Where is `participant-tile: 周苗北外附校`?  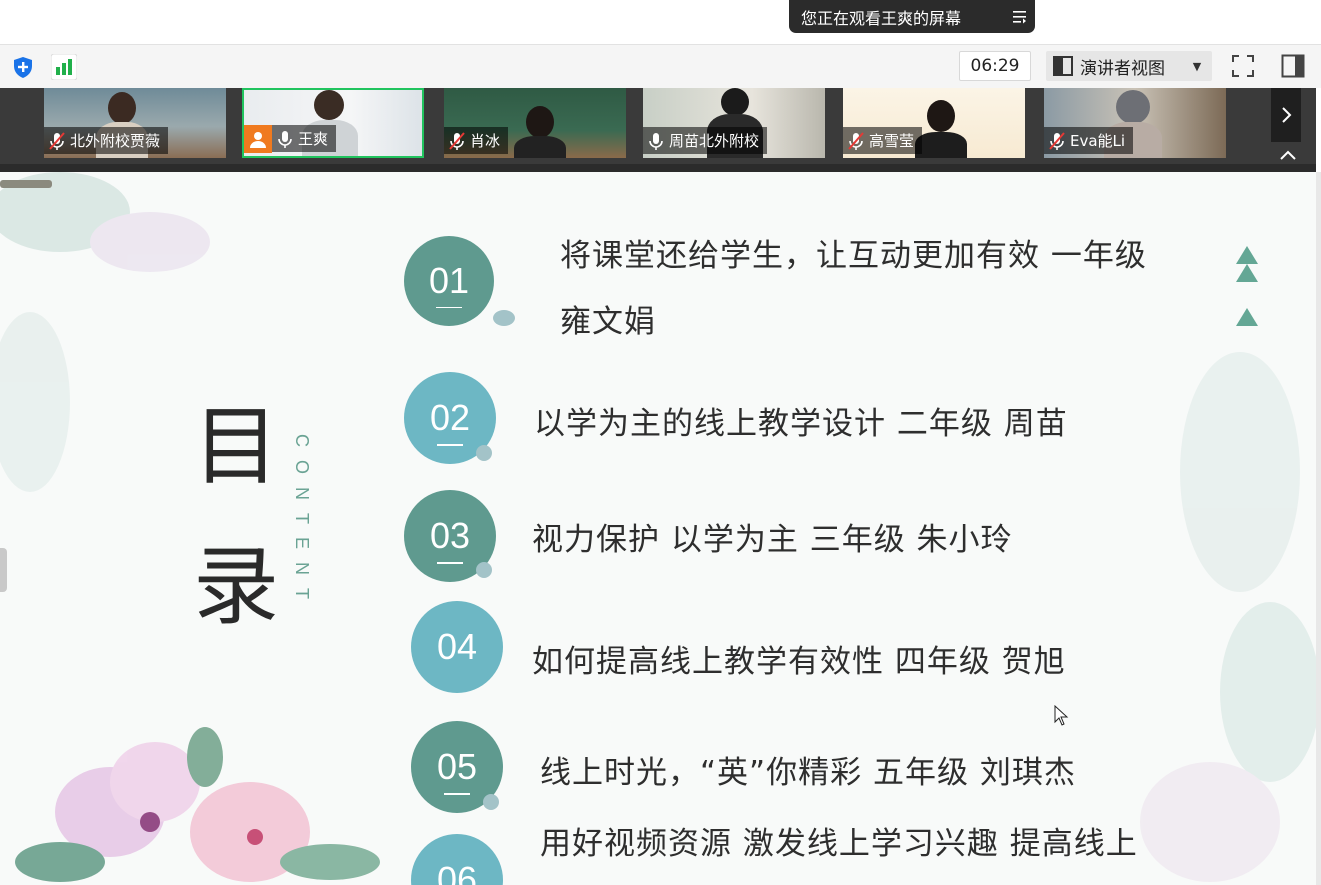
participant-tile: 周苗北外附校 is located at coordinates (734, 123).